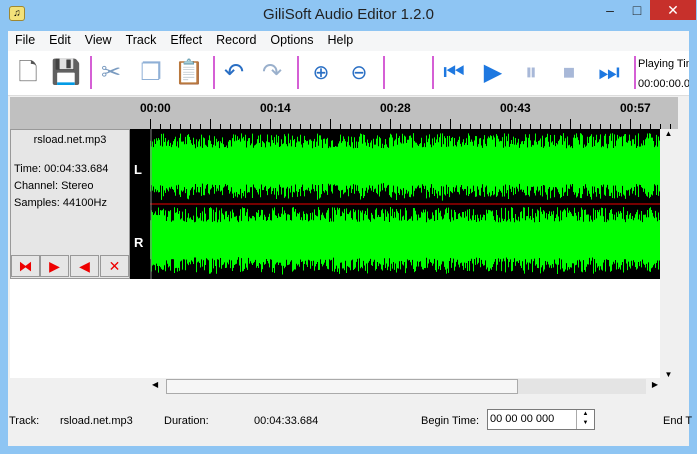  Describe the element at coordinates (111, 73) in the screenshot. I see `cut-icon: ✂` at that location.